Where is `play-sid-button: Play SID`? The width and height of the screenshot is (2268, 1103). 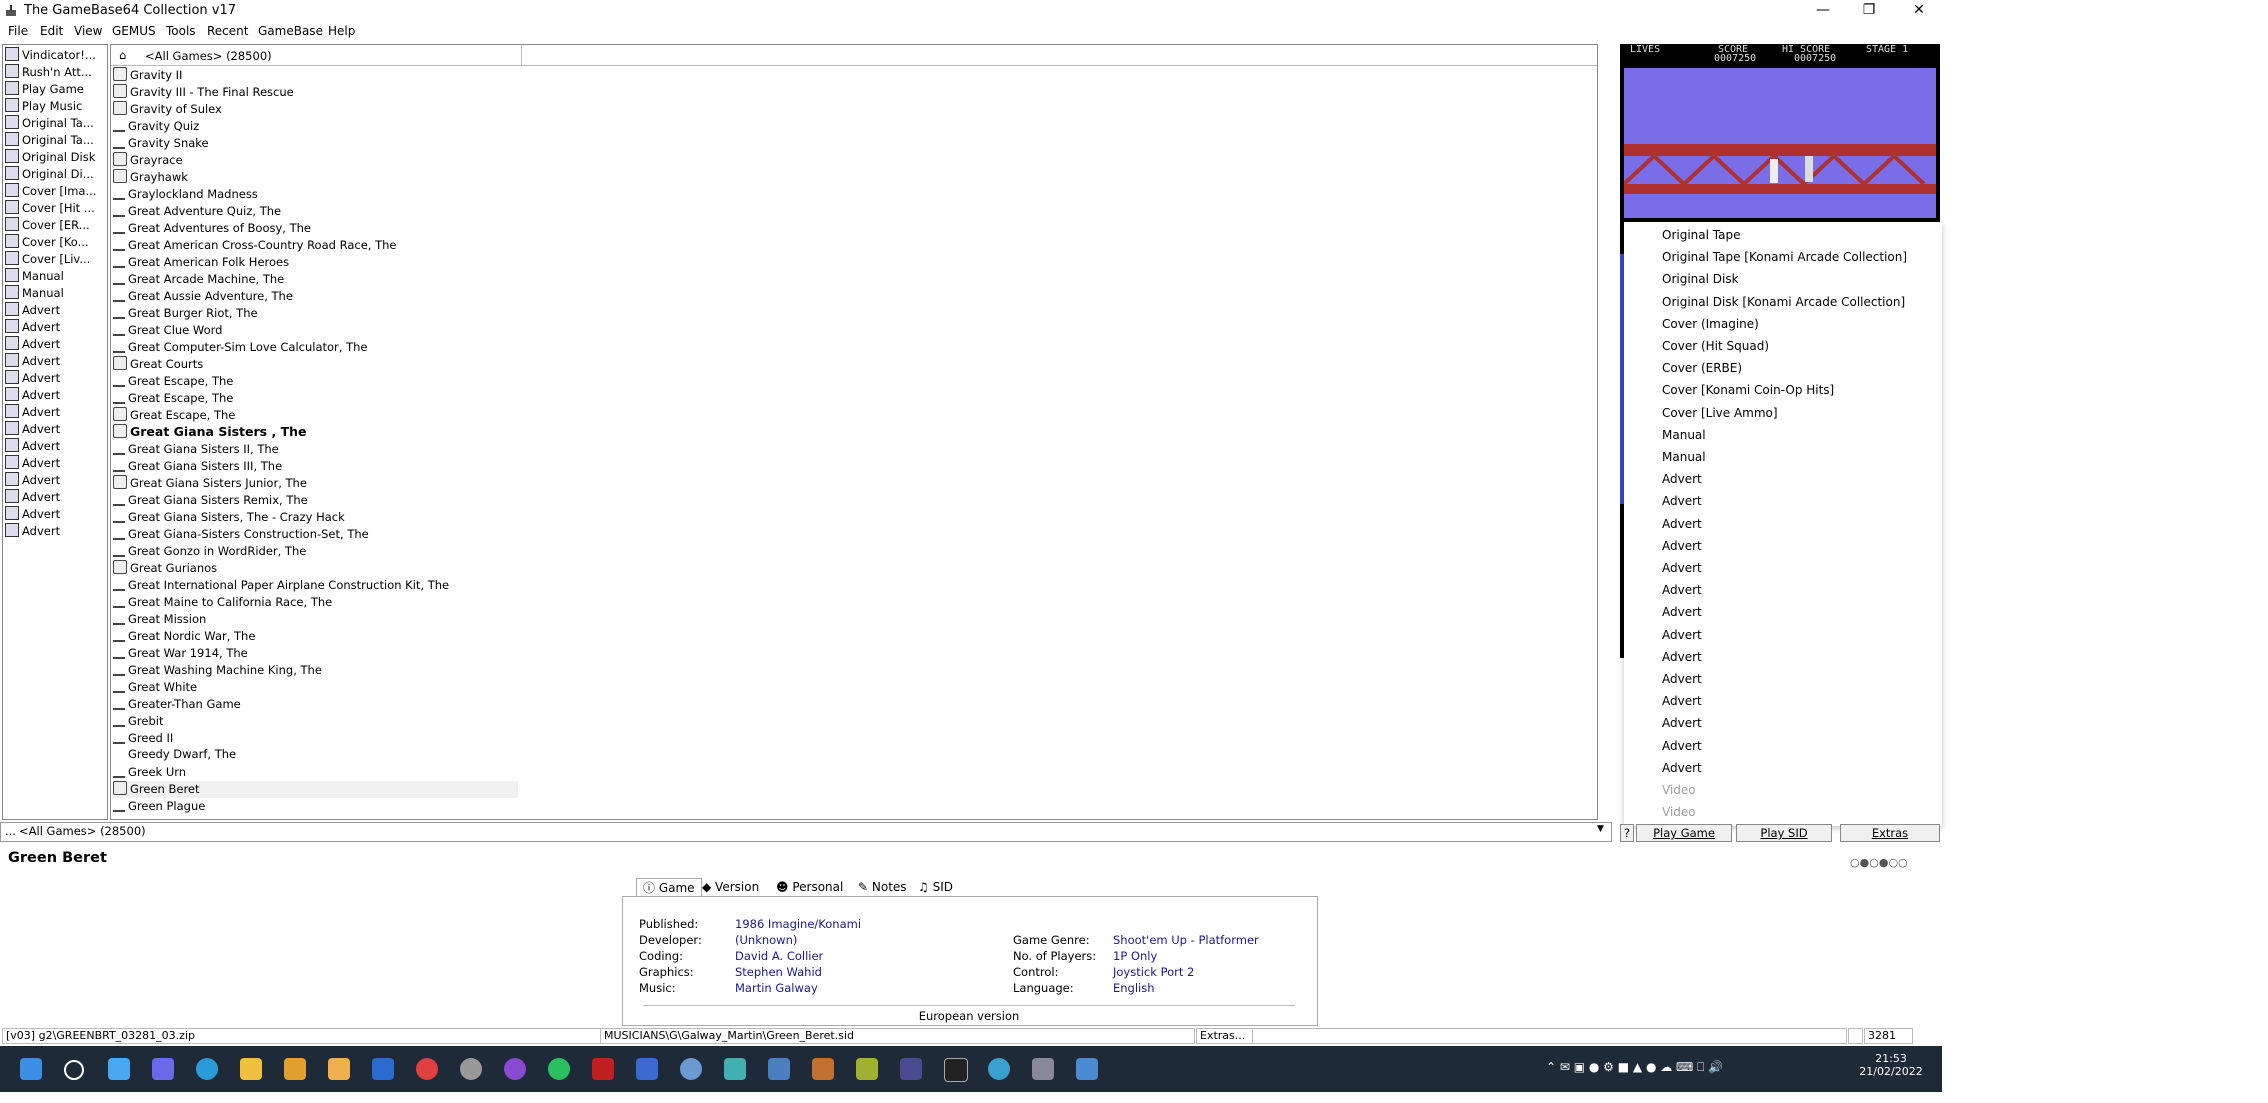 play-sid-button: Play SID is located at coordinates (1784, 833).